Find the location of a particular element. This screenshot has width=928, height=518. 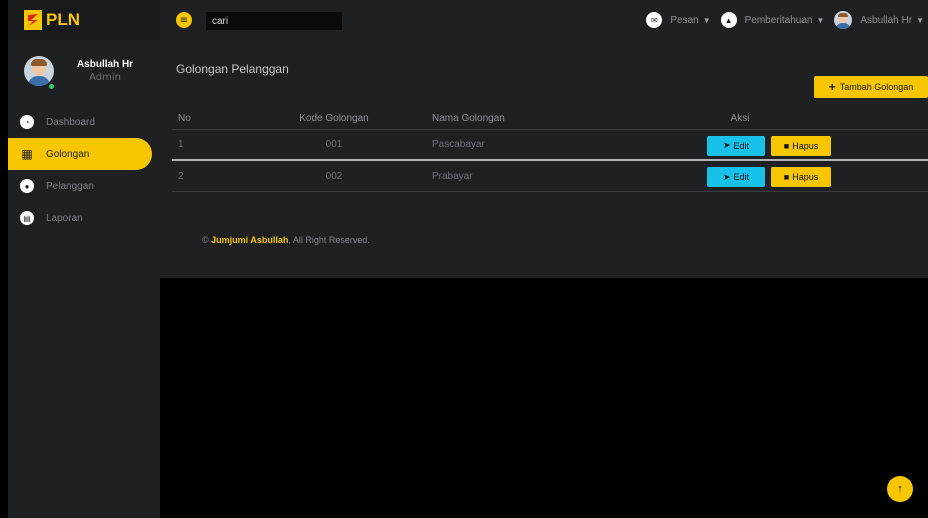

sidebar-item-pelanggan: ● Pelanggan is located at coordinates (84, 186).